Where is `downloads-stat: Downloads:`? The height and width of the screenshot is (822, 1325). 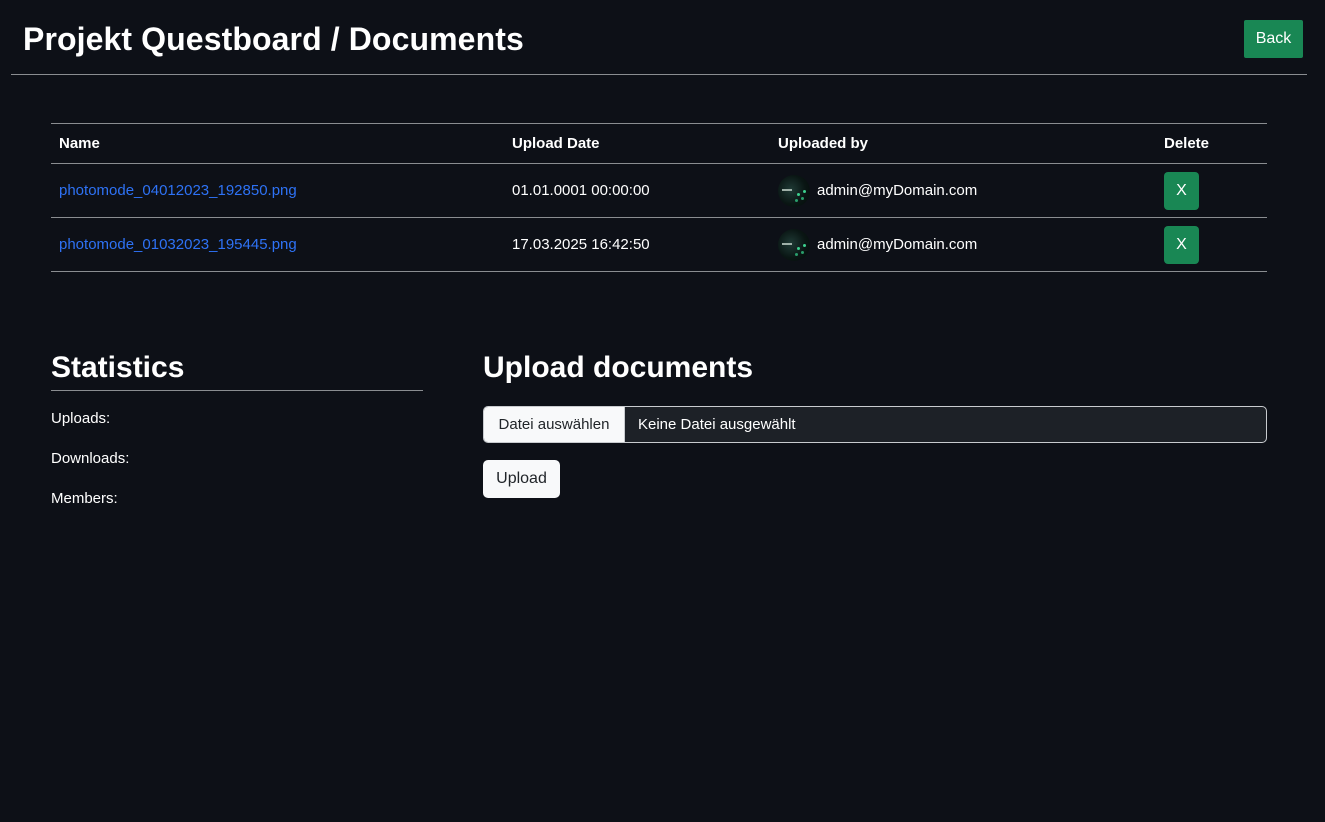
downloads-stat: Downloads: is located at coordinates (90, 458).